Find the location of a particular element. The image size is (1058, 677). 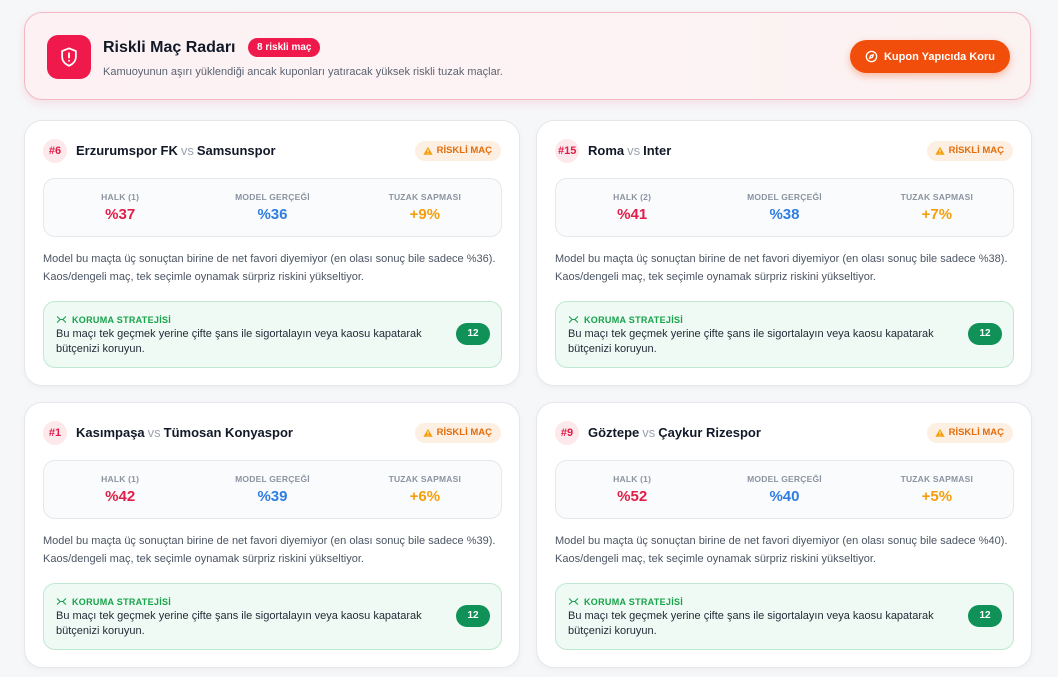

crowd-stat: HALK (1) %37 is located at coordinates (120, 207).